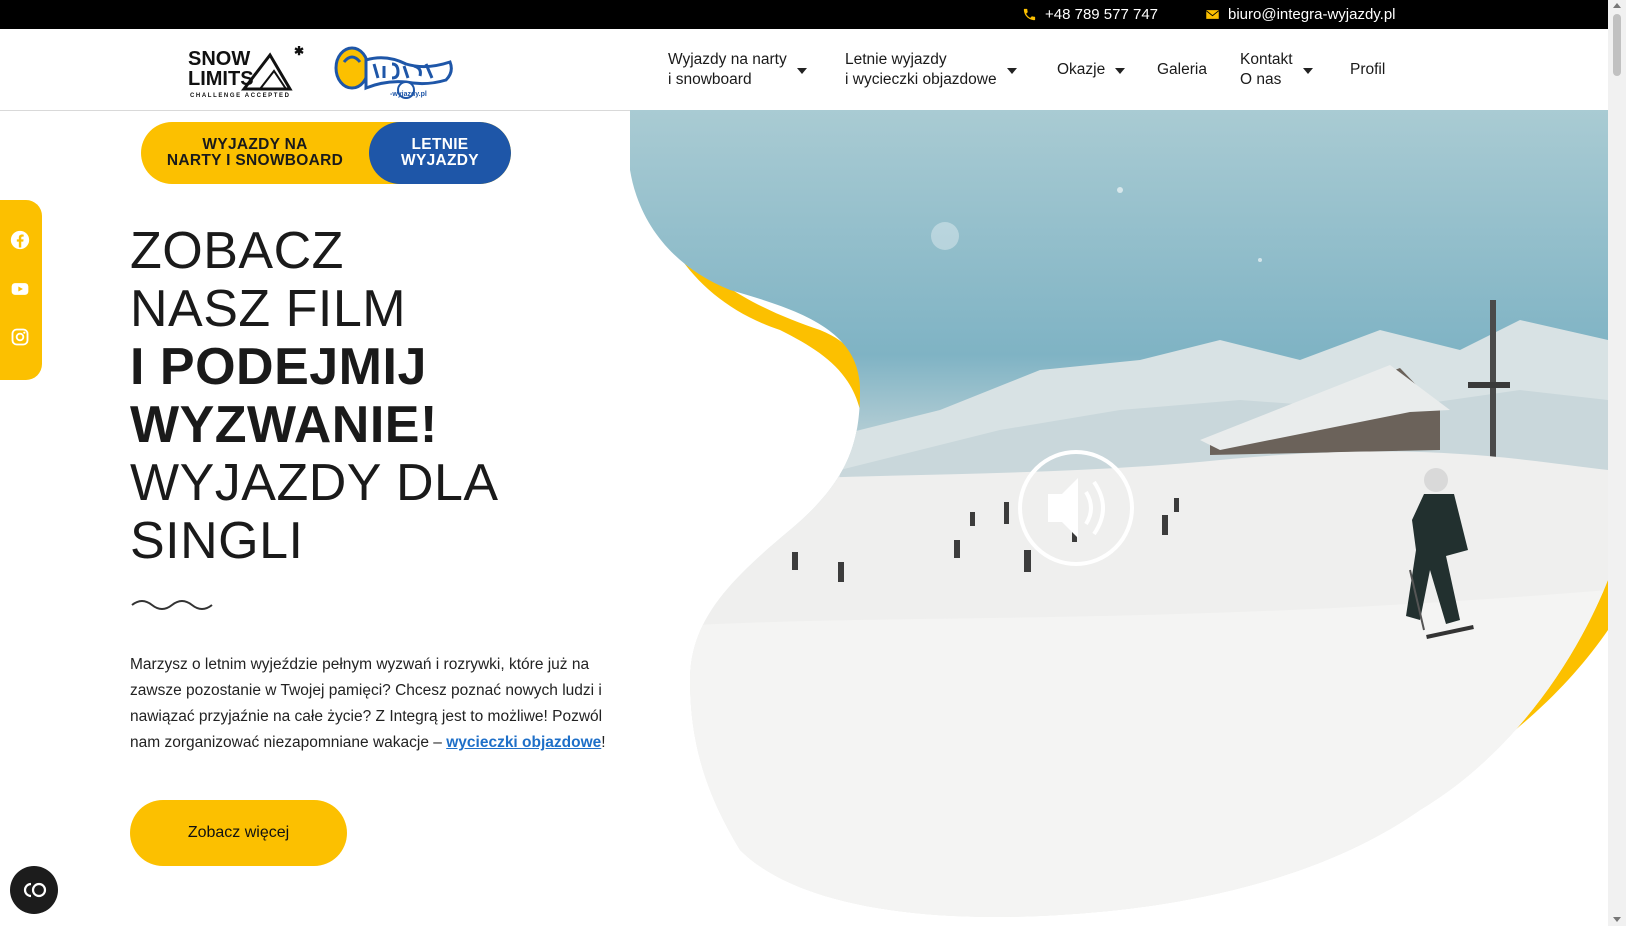  I want to click on nav-label: Letnie wyjazdy, so click(896, 59).